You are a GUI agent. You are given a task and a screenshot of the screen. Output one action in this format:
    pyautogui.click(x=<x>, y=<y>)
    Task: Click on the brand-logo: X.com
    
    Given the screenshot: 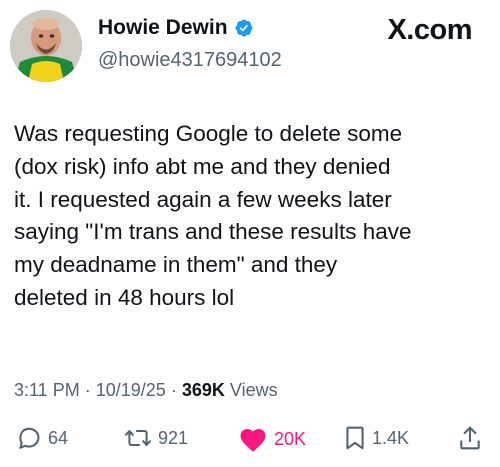 What is the action you would take?
    pyautogui.click(x=429, y=30)
    